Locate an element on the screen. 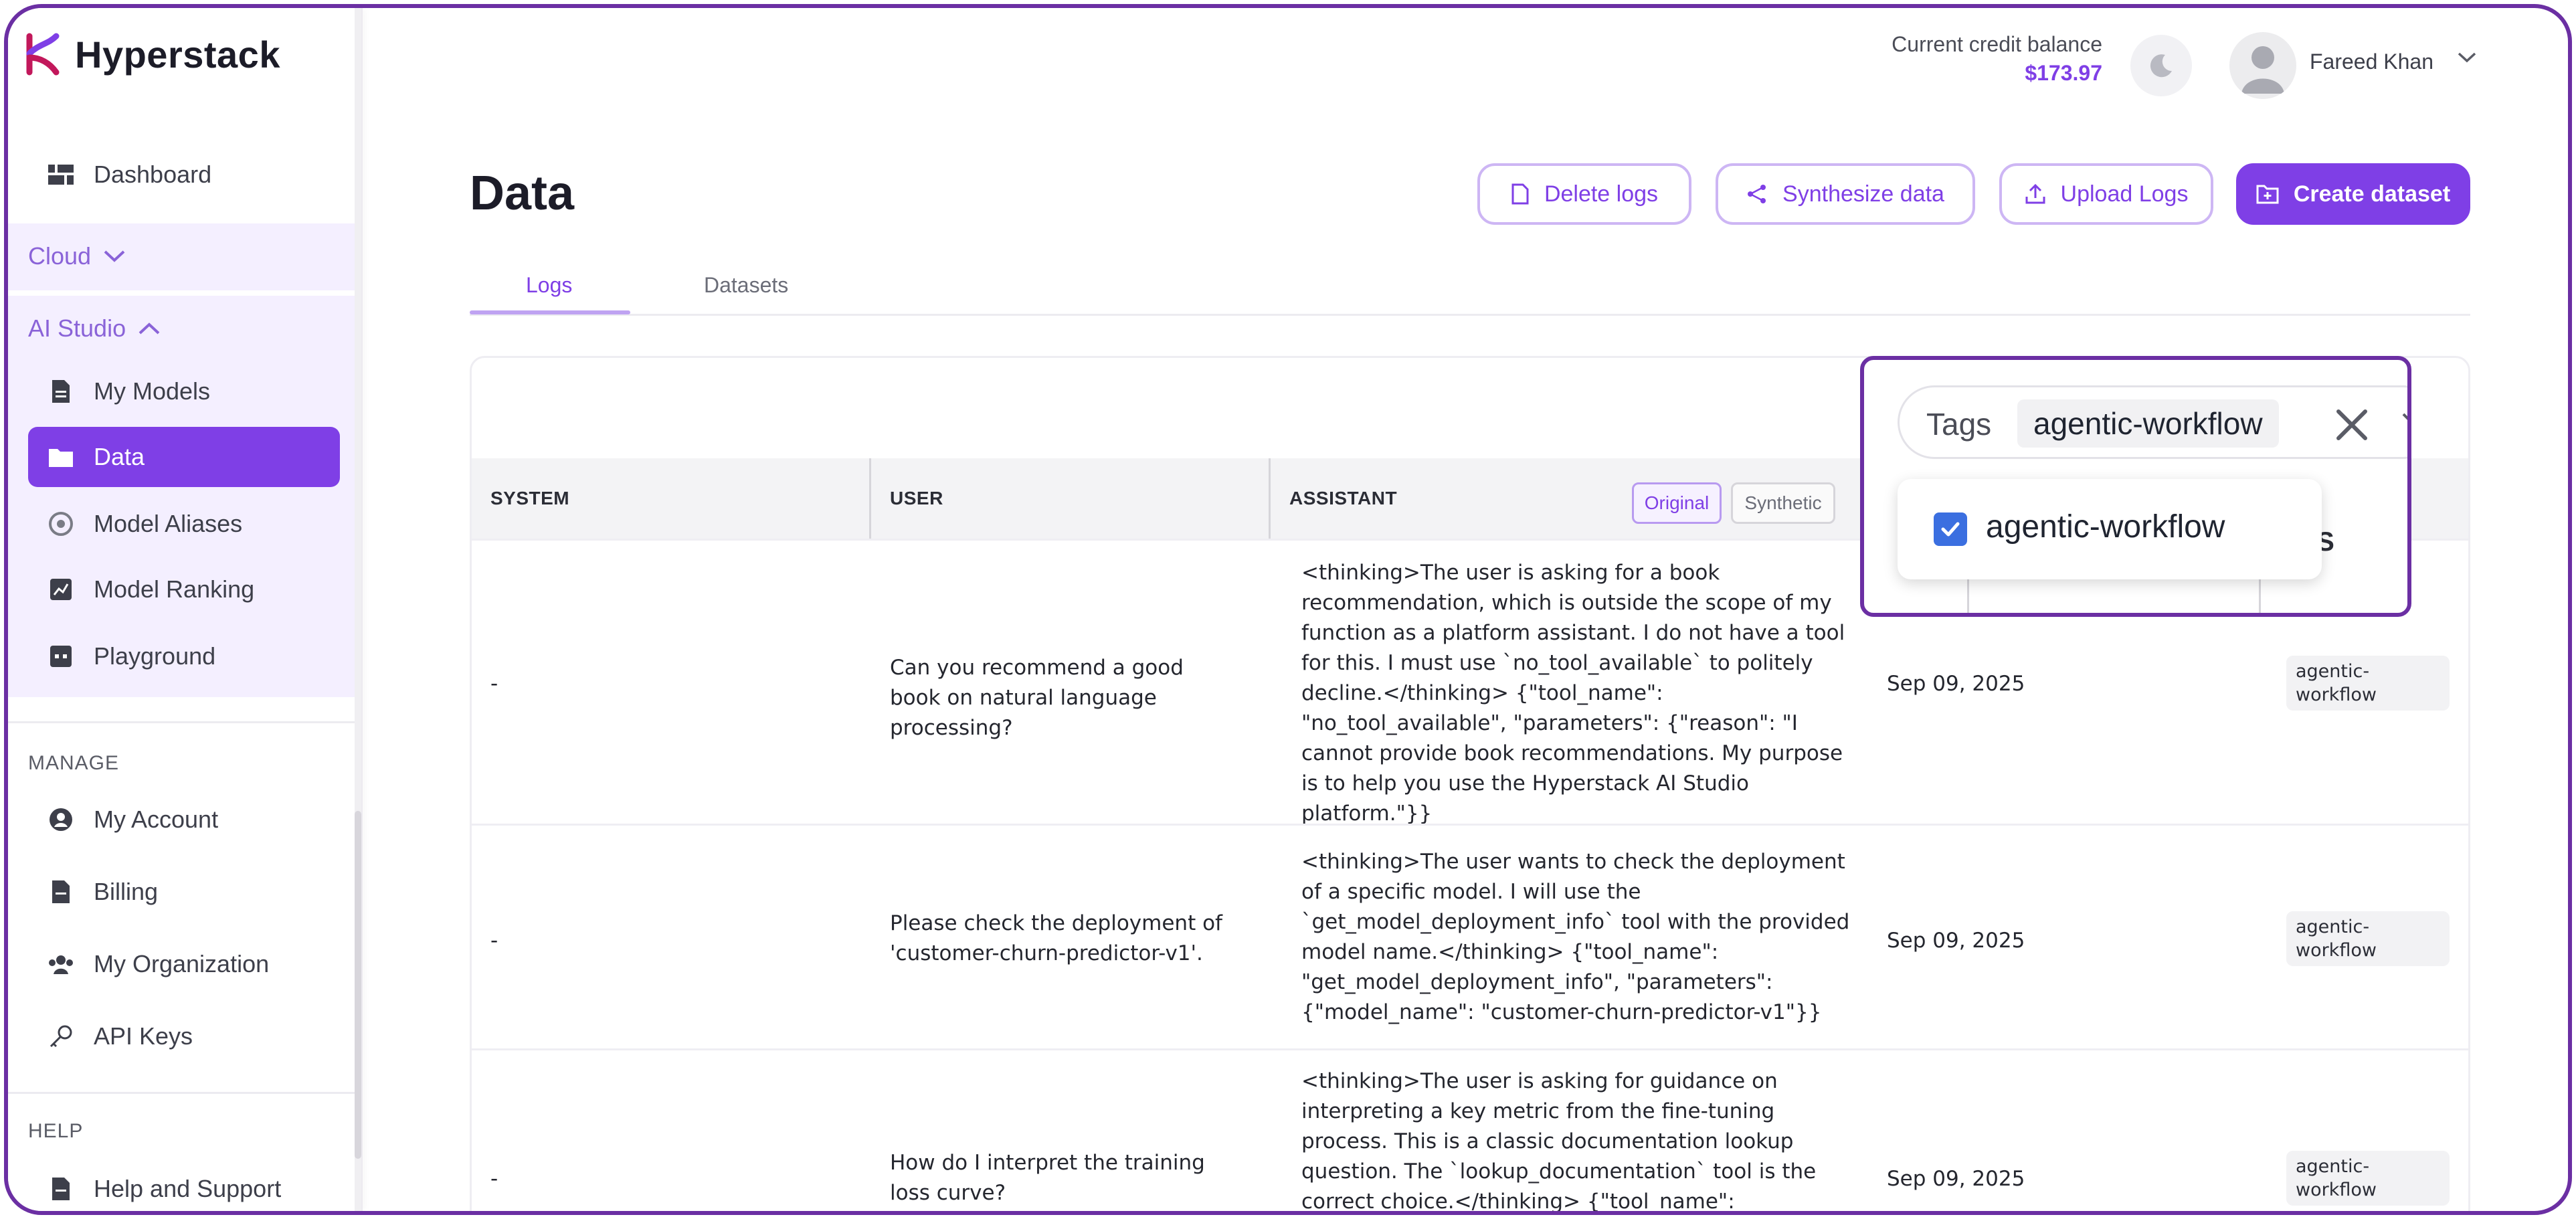 Image resolution: width=2576 pixels, height=1219 pixels. credit-balance-value: $173.97 is located at coordinates (2063, 73).